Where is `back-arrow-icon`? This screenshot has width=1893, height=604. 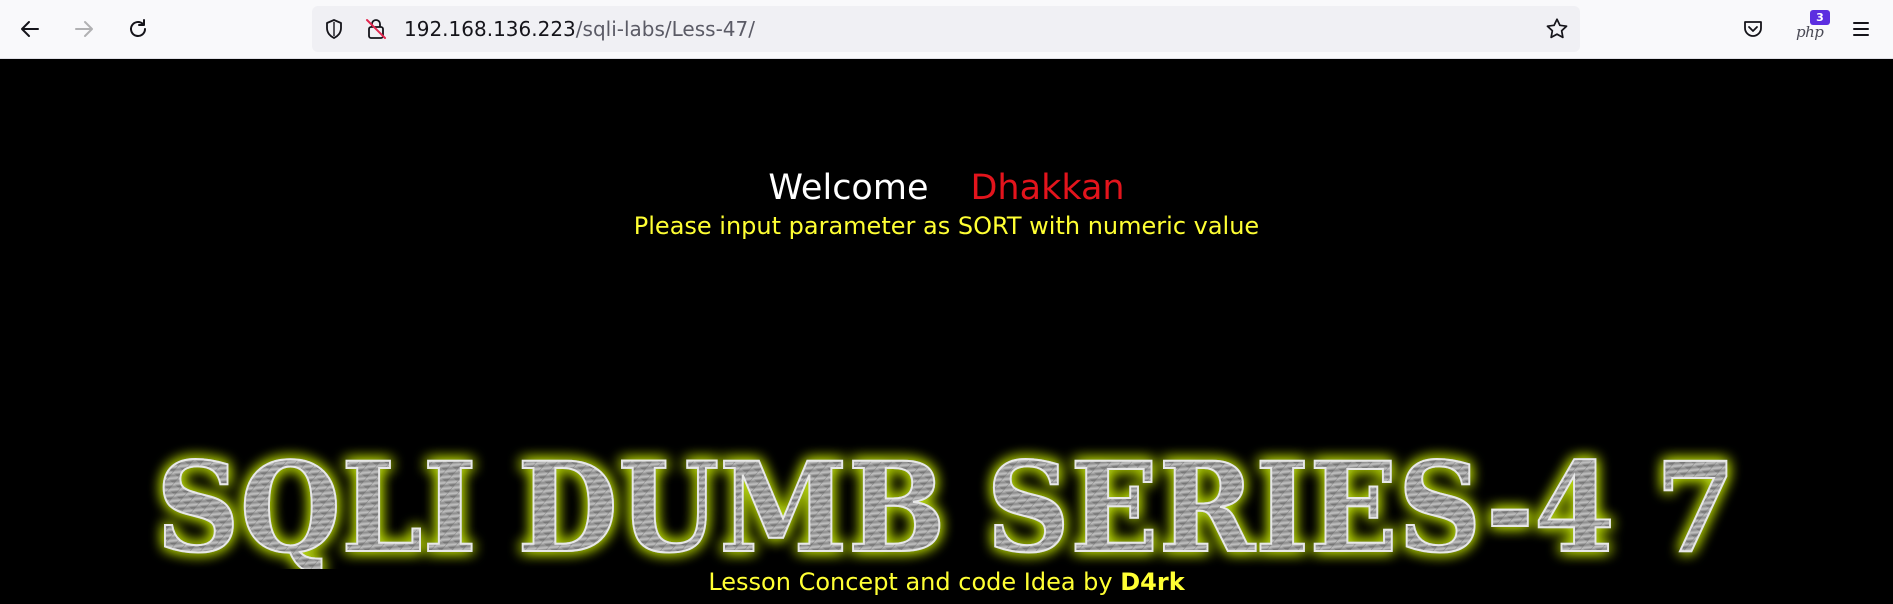 back-arrow-icon is located at coordinates (30, 29).